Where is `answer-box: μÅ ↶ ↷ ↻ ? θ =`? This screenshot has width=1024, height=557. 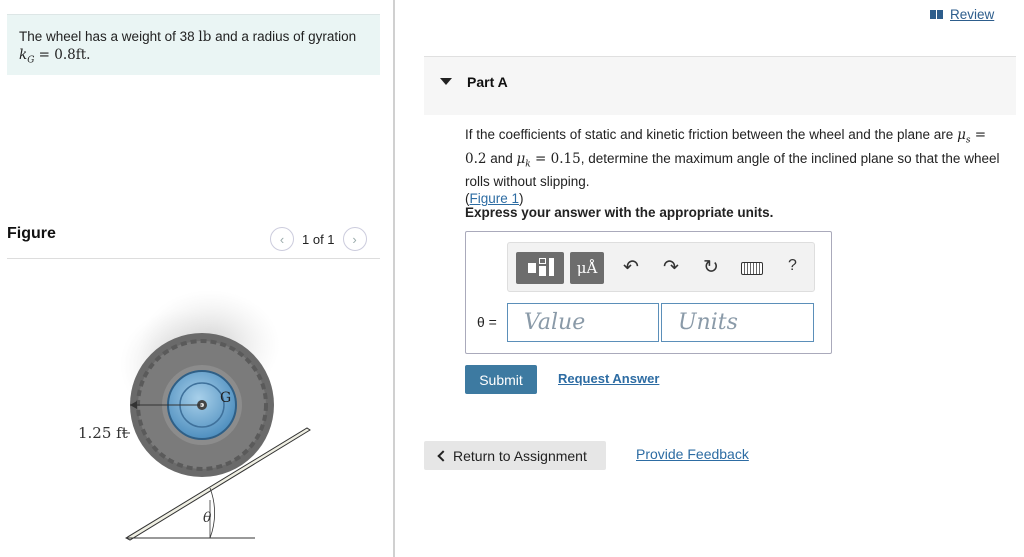 answer-box: μÅ ↶ ↷ ↻ ? θ = is located at coordinates (648, 292).